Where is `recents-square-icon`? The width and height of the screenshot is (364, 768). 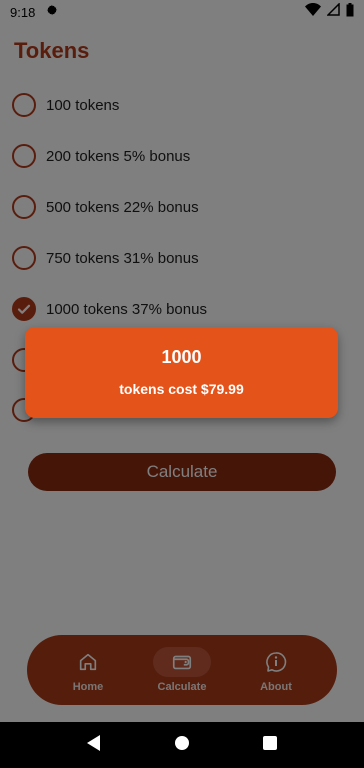
recents-square-icon is located at coordinates (270, 745).